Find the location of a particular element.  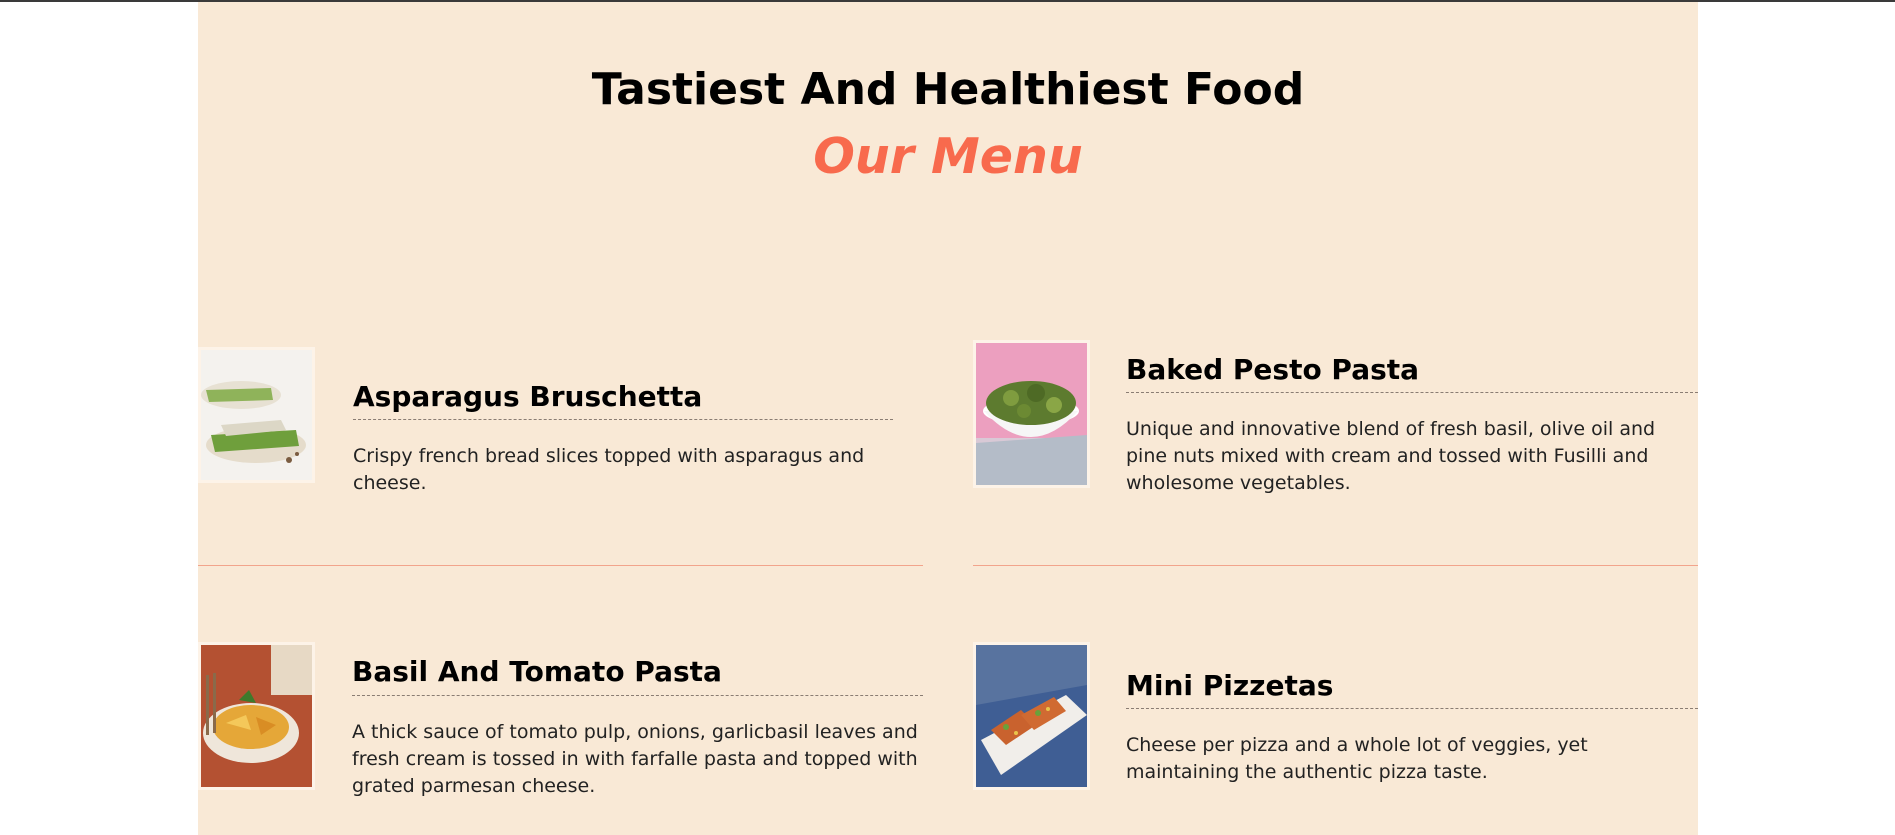

item-name: Mini Pizzetas is located at coordinates (1230, 685).